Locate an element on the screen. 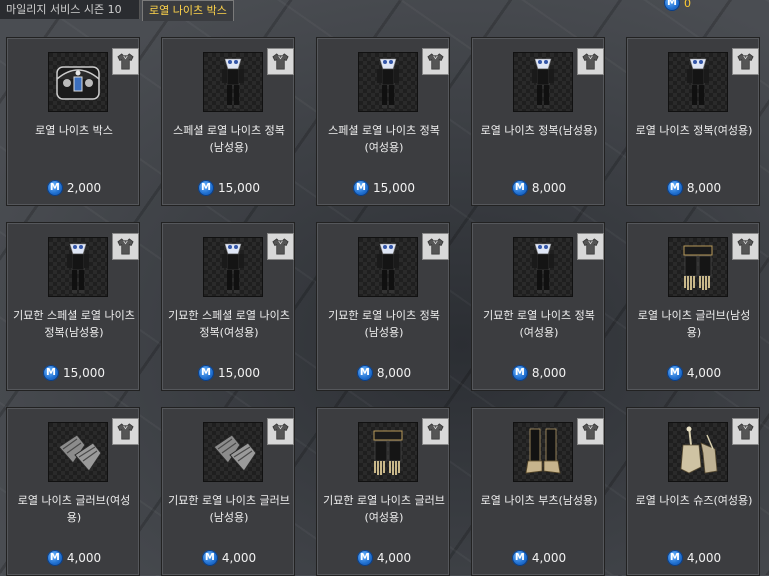 The image size is (769, 576). tab-bar: 마일리지 서비스 시즌 10 로열 나이츠 박스 M 0 is located at coordinates (384, 11).